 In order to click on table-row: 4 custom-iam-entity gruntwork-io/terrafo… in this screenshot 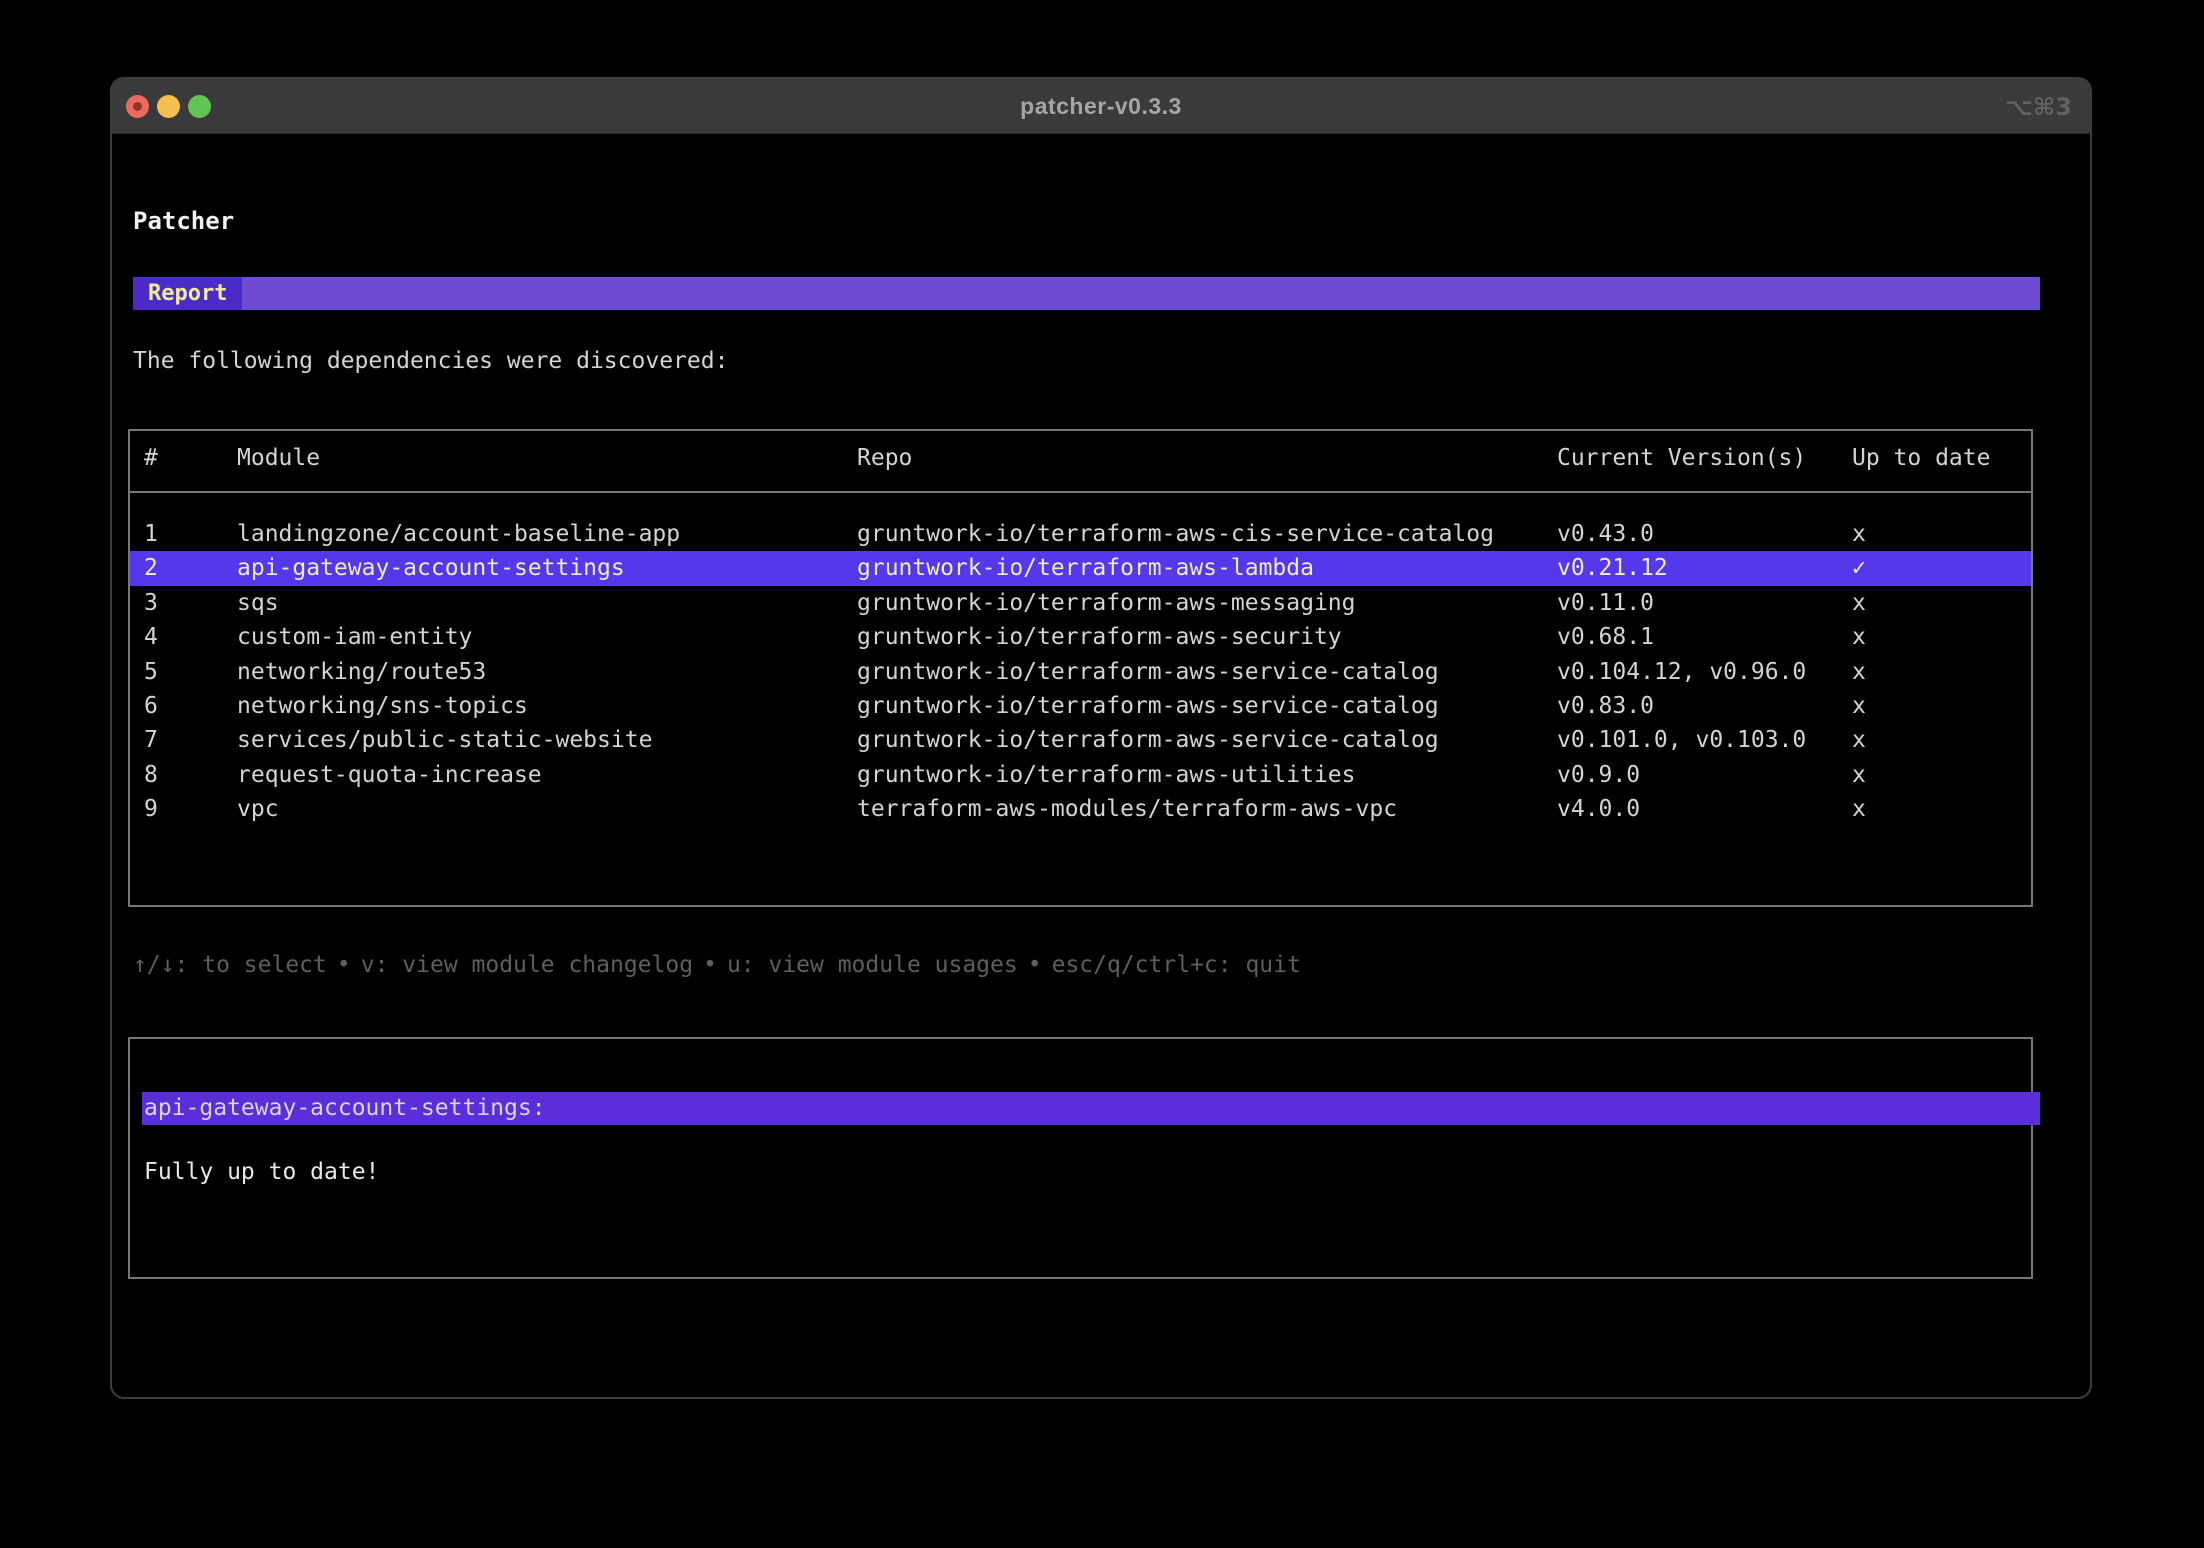, I will do `click(1080, 637)`.